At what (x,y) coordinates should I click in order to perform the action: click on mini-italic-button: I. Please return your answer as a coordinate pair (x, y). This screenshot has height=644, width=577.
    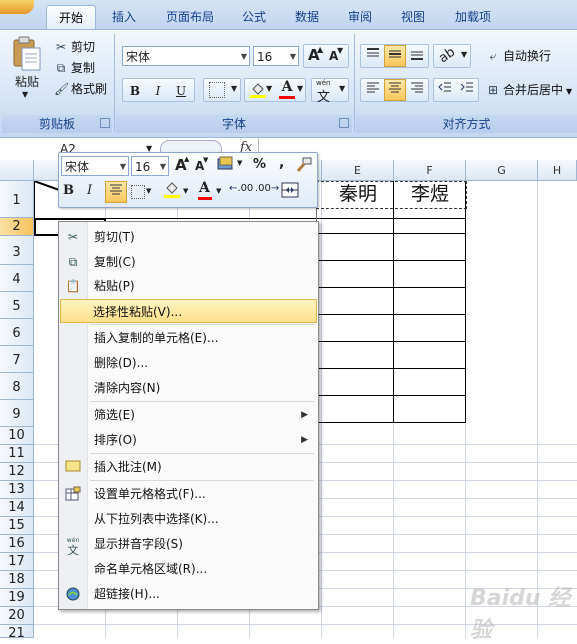
    Looking at the image, I should click on (89, 190).